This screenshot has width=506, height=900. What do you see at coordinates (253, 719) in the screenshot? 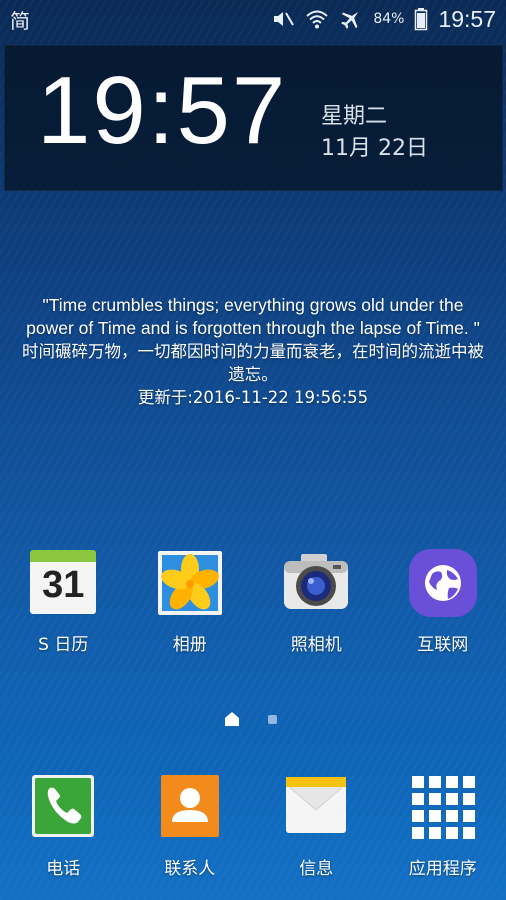
I see `page-indicator` at bounding box center [253, 719].